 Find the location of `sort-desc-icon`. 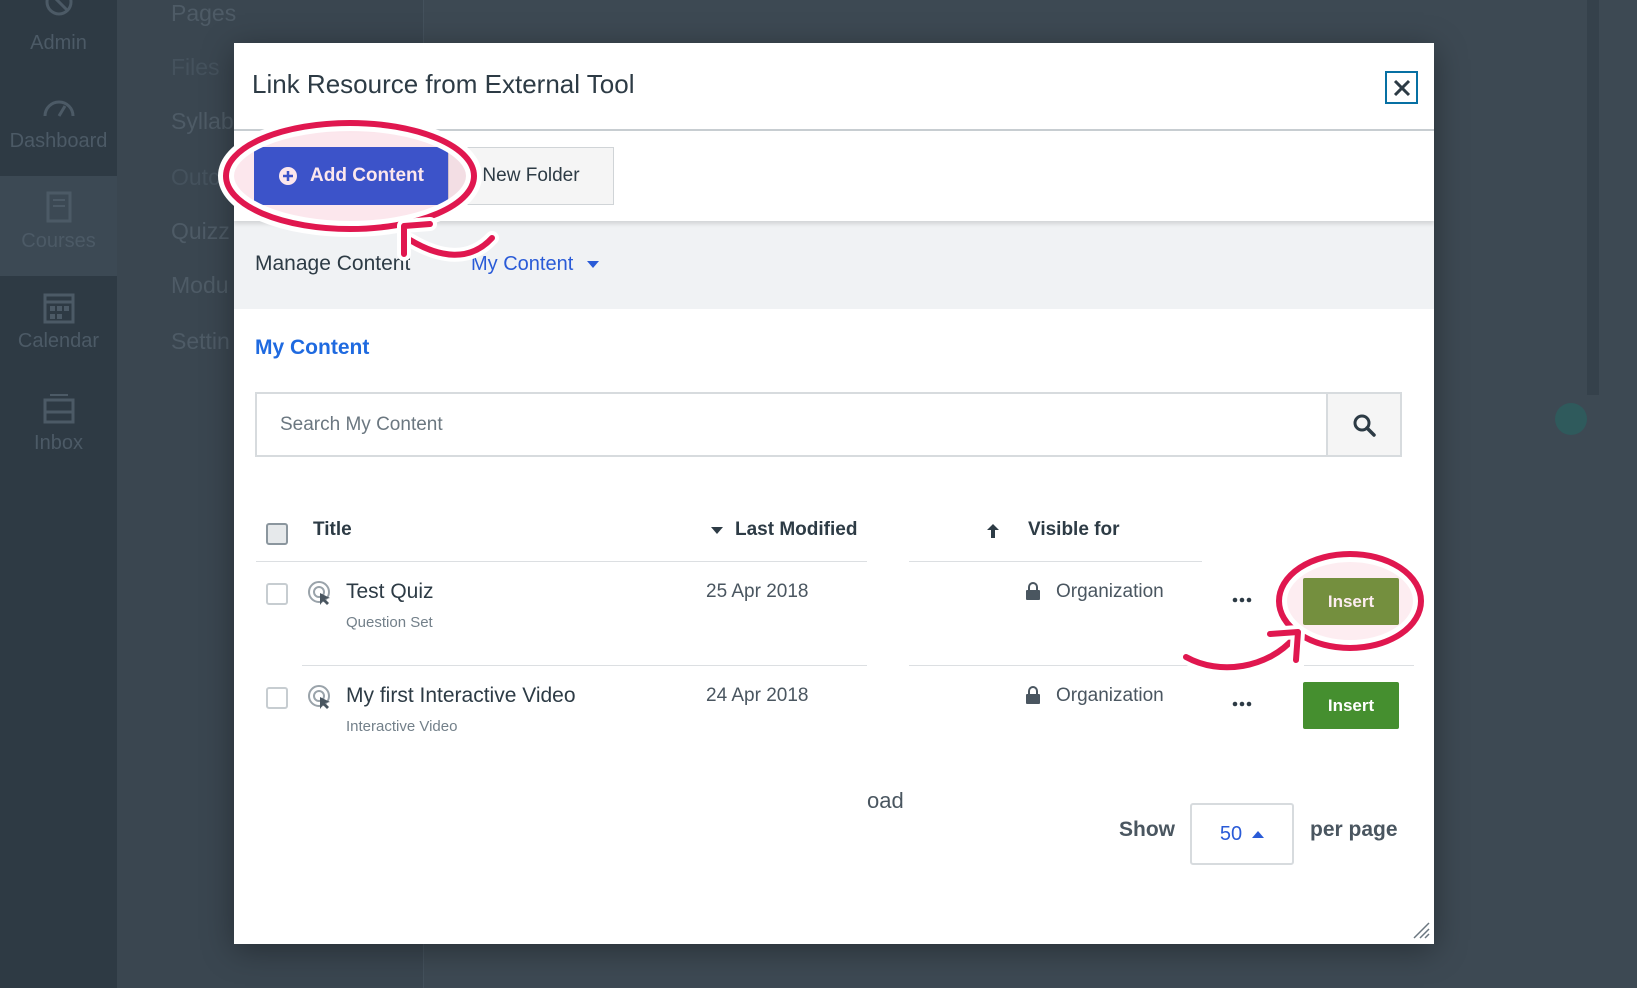

sort-desc-icon is located at coordinates (717, 531).